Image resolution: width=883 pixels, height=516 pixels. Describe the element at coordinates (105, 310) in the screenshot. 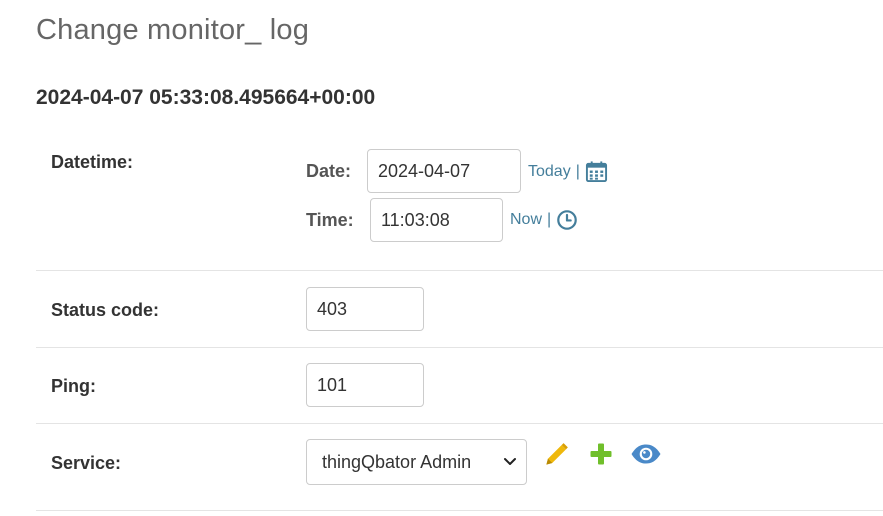

I see `status-code-label: Status code:` at that location.